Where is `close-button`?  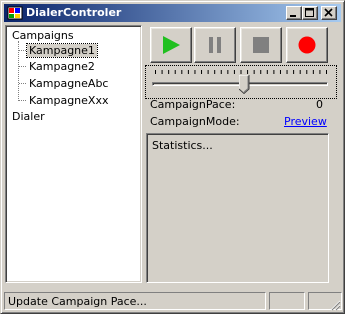 close-button is located at coordinates (329, 13).